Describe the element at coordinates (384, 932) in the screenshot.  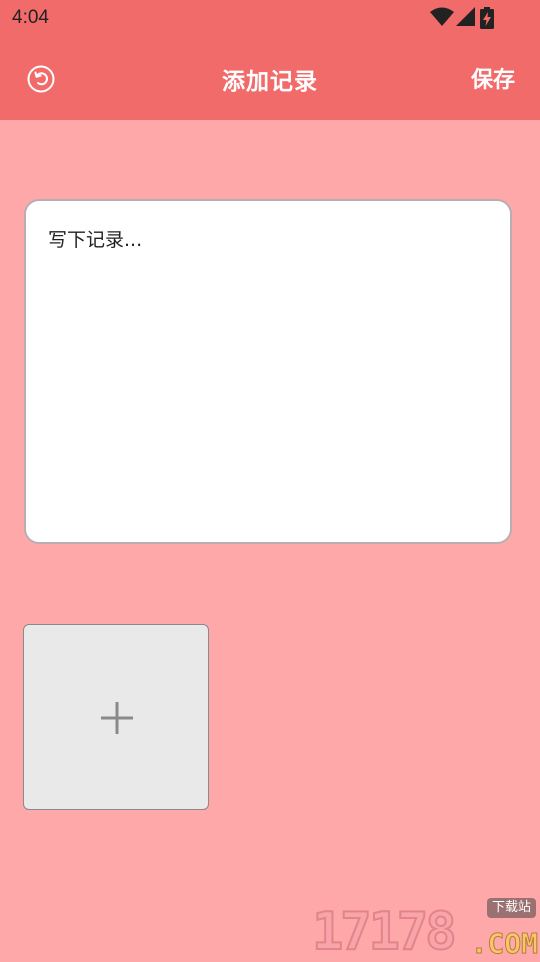
I see `watermark-digits: 17178` at that location.